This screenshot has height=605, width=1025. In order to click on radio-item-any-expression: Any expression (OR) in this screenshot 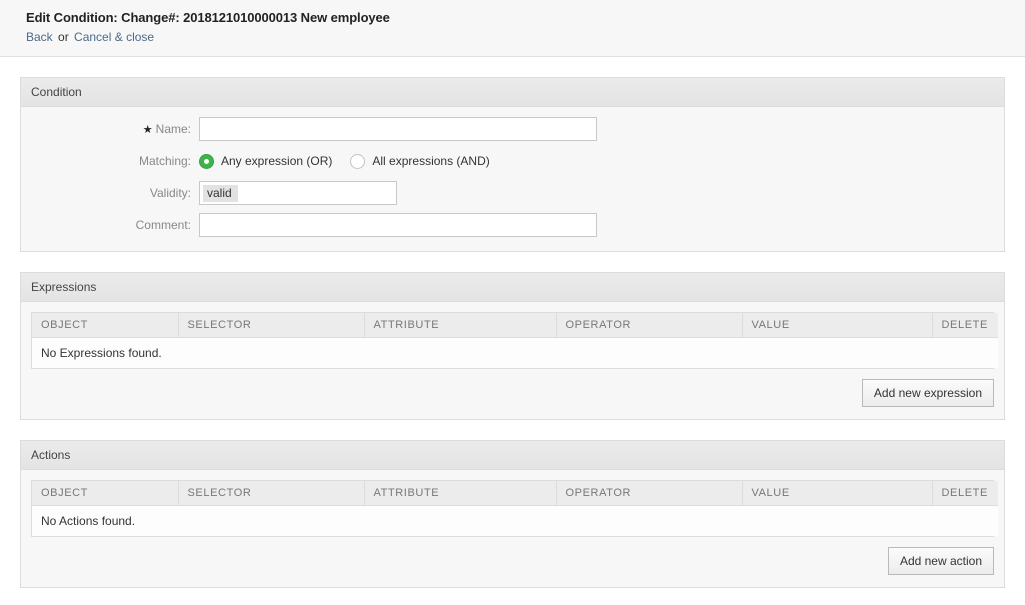, I will do `click(266, 161)`.